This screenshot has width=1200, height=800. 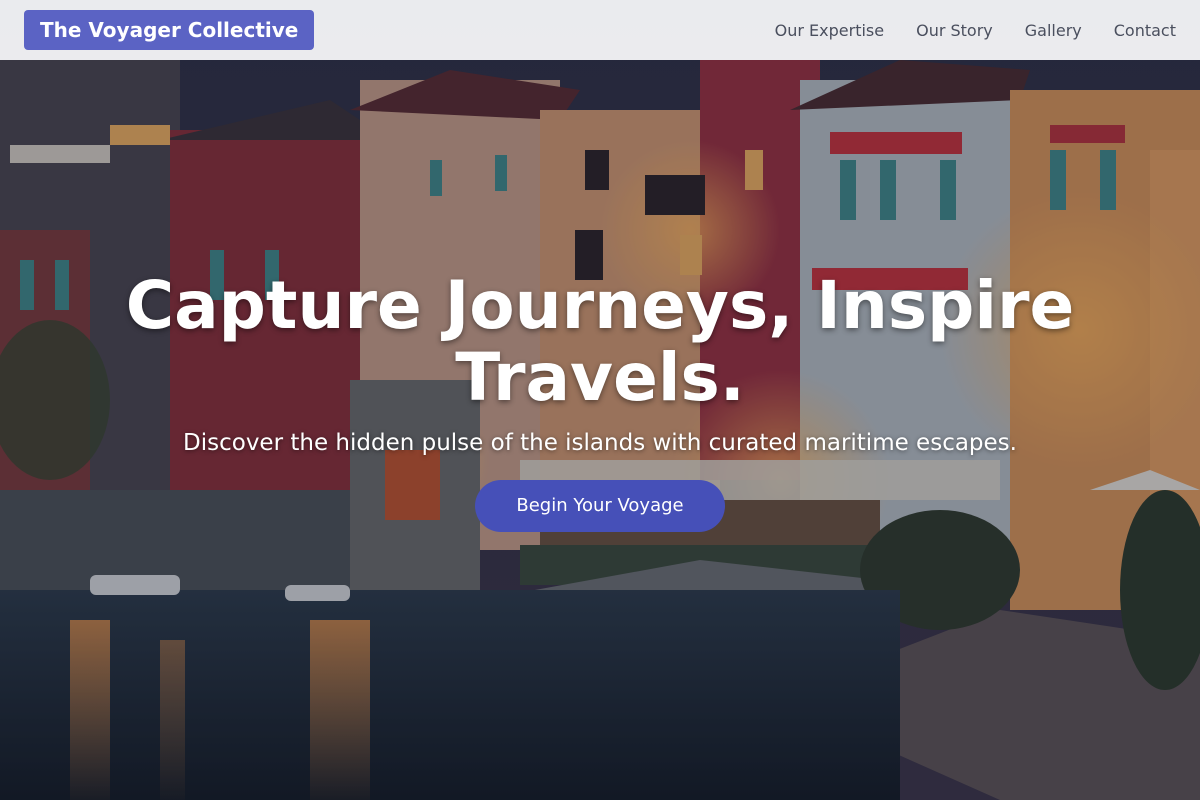 What do you see at coordinates (1145, 30) in the screenshot?
I see `nav-link-contact: Contact` at bounding box center [1145, 30].